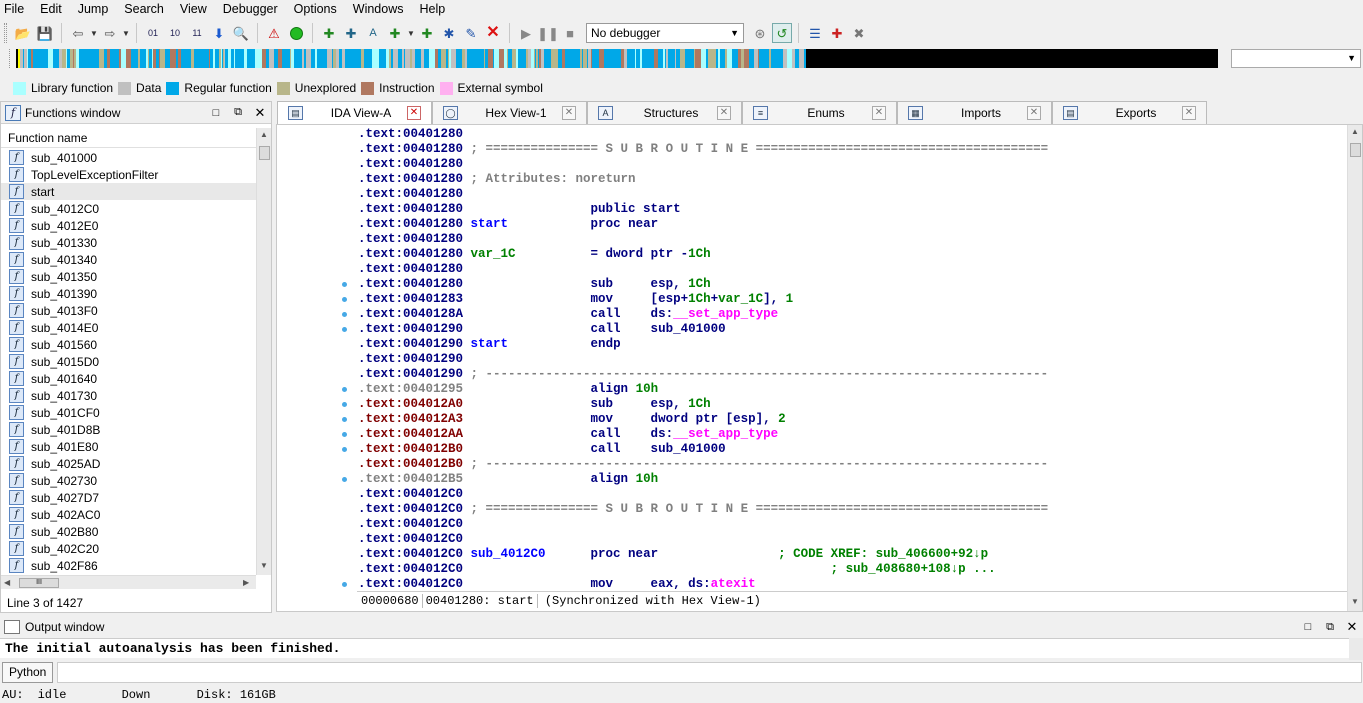  What do you see at coordinates (193, 9) in the screenshot?
I see `menu-view: View` at bounding box center [193, 9].